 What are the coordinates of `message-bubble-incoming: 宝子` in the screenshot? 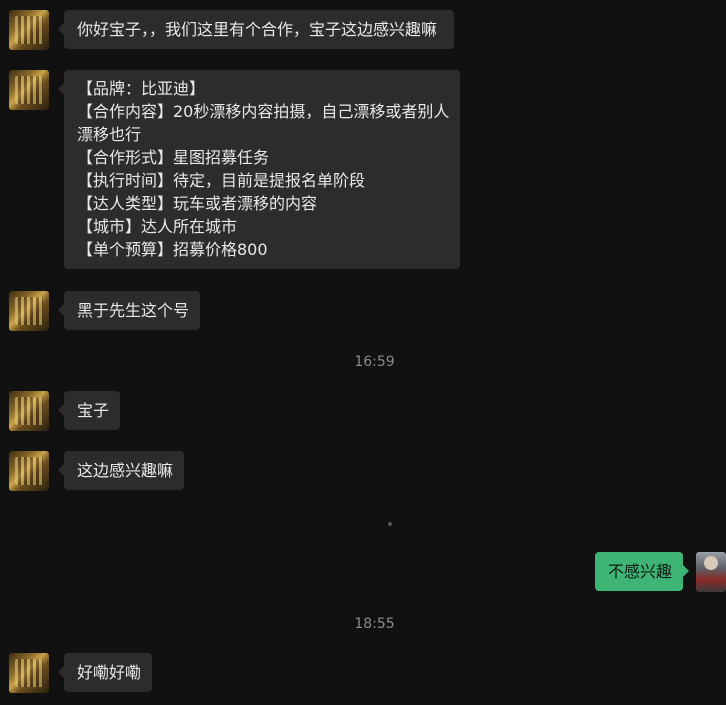 It's located at (89, 410).